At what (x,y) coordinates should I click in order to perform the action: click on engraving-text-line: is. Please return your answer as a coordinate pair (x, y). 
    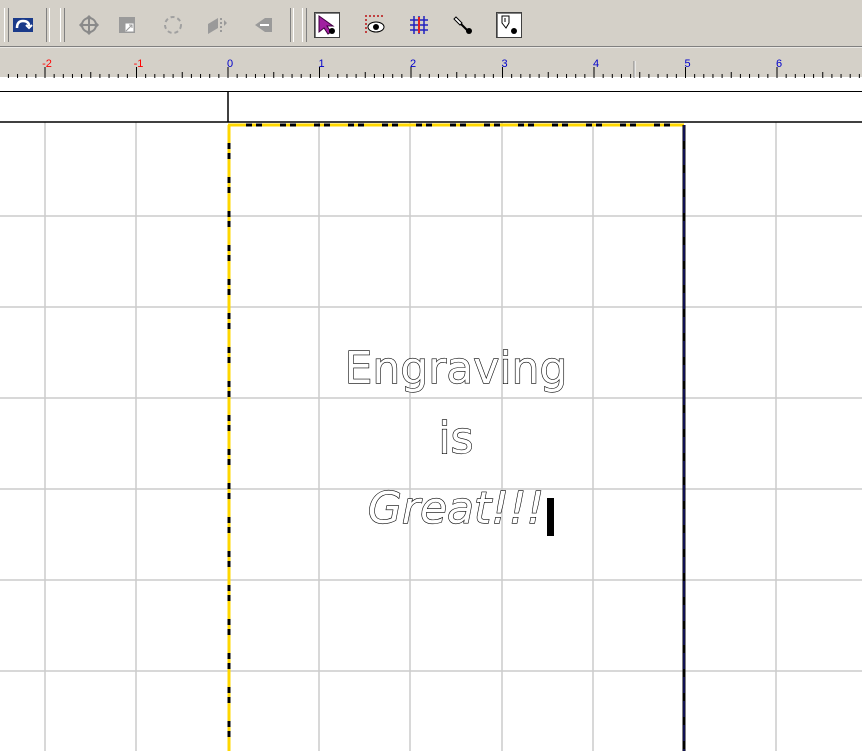
    Looking at the image, I should click on (456, 438).